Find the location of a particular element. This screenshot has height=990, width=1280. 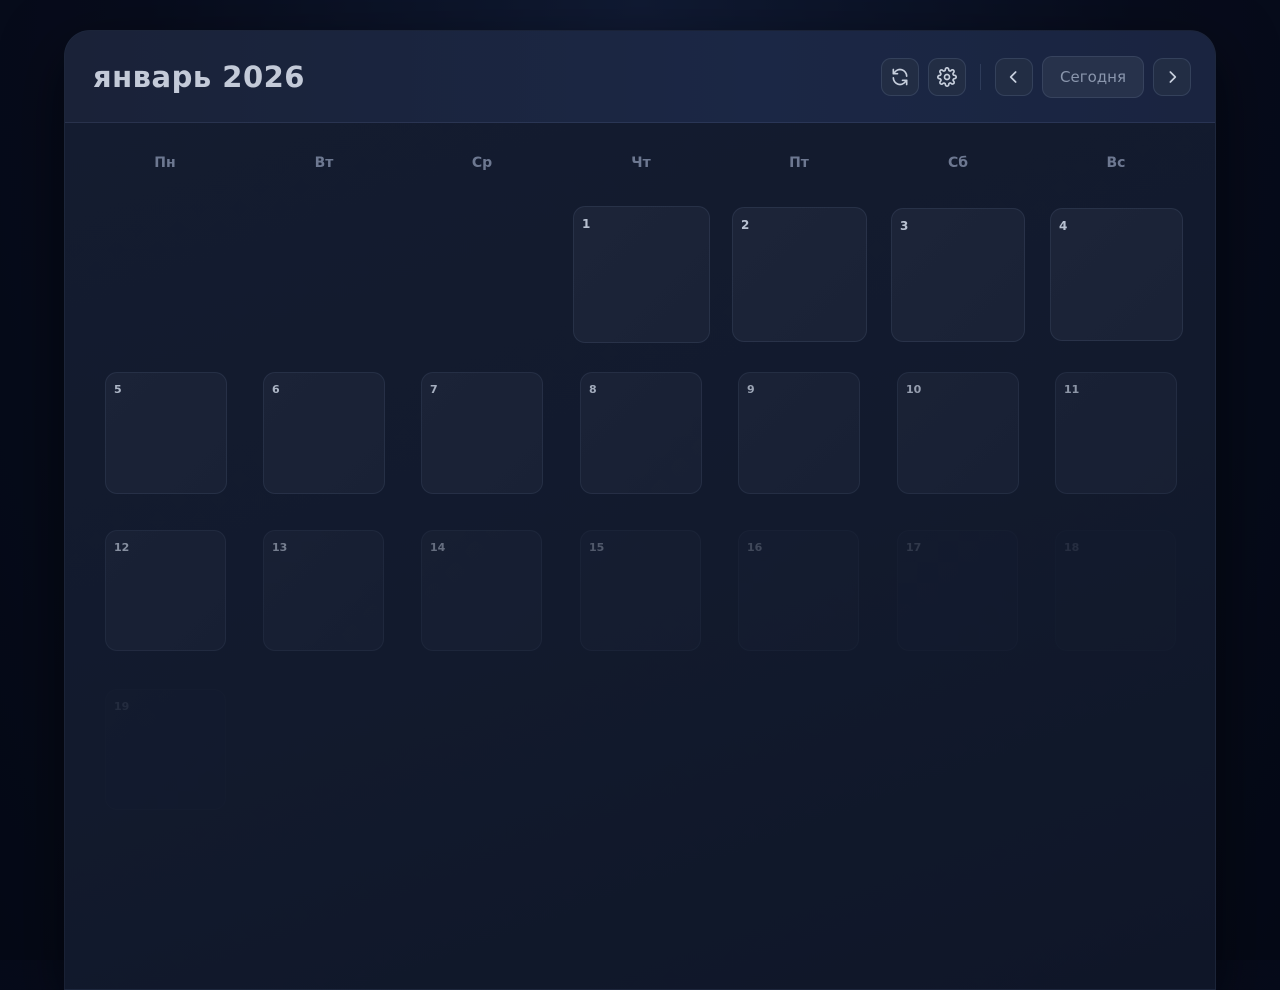

gear-icon is located at coordinates (947, 76).